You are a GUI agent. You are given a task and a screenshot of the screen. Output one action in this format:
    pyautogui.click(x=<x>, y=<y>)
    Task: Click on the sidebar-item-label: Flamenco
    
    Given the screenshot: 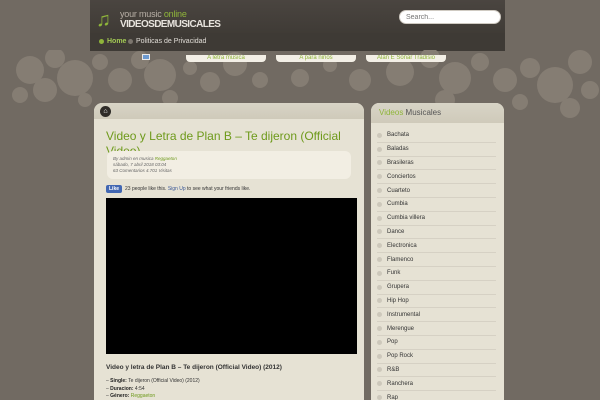 What is the action you would take?
    pyautogui.click(x=400, y=259)
    